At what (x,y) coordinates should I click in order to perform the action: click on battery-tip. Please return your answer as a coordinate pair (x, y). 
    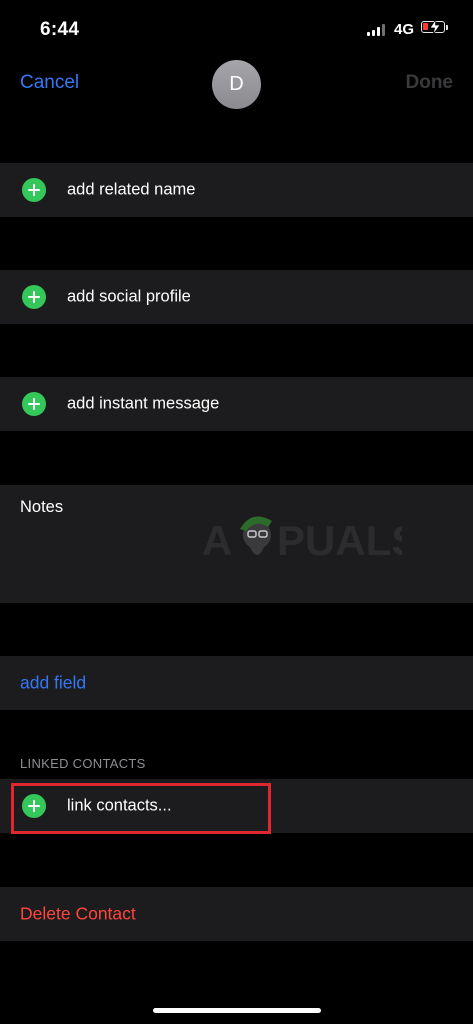
    Looking at the image, I should click on (447, 27).